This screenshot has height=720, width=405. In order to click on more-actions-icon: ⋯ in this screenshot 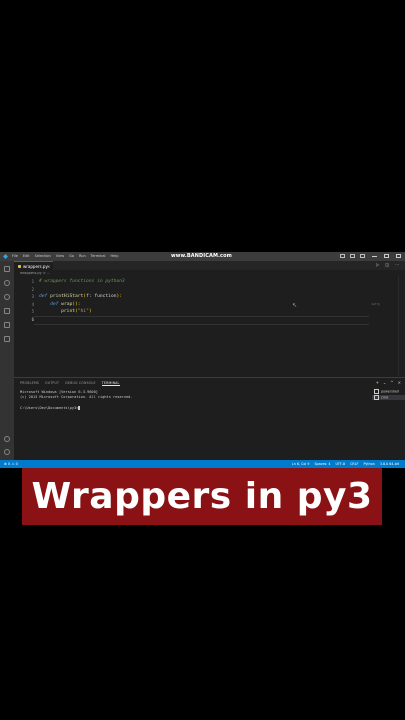, I will do `click(397, 265)`.